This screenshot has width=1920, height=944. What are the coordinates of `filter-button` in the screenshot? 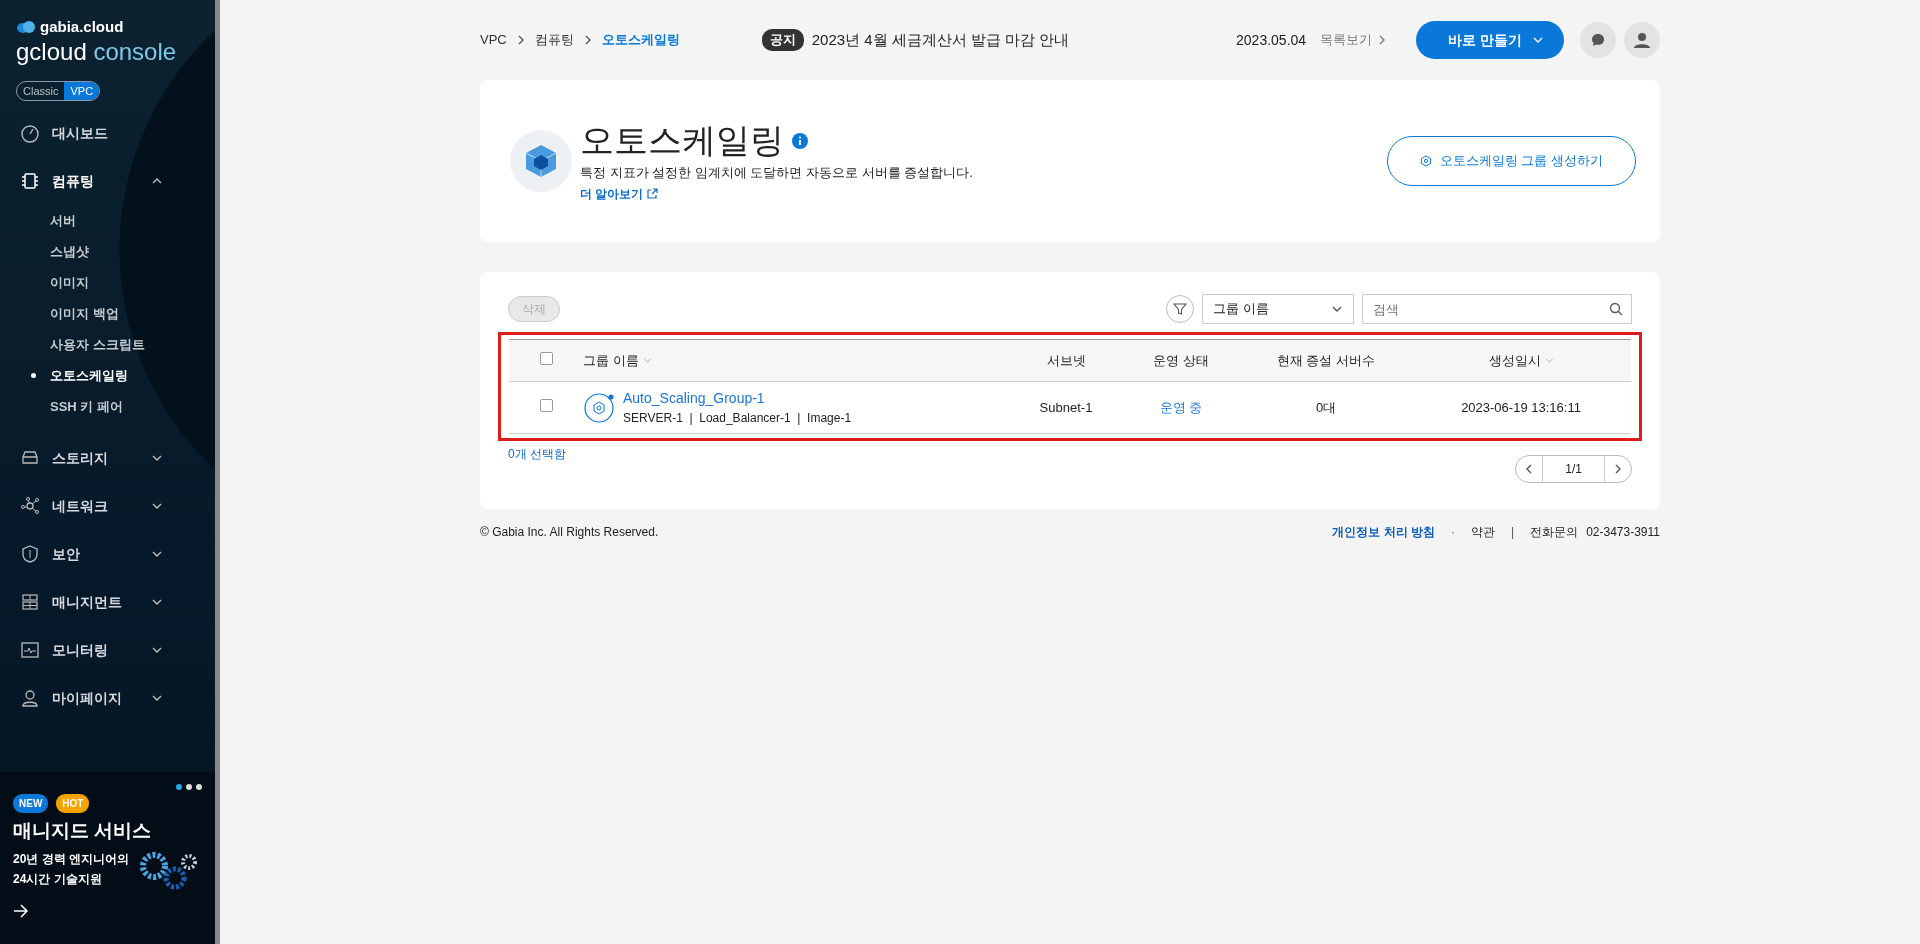 It's located at (1180, 309).